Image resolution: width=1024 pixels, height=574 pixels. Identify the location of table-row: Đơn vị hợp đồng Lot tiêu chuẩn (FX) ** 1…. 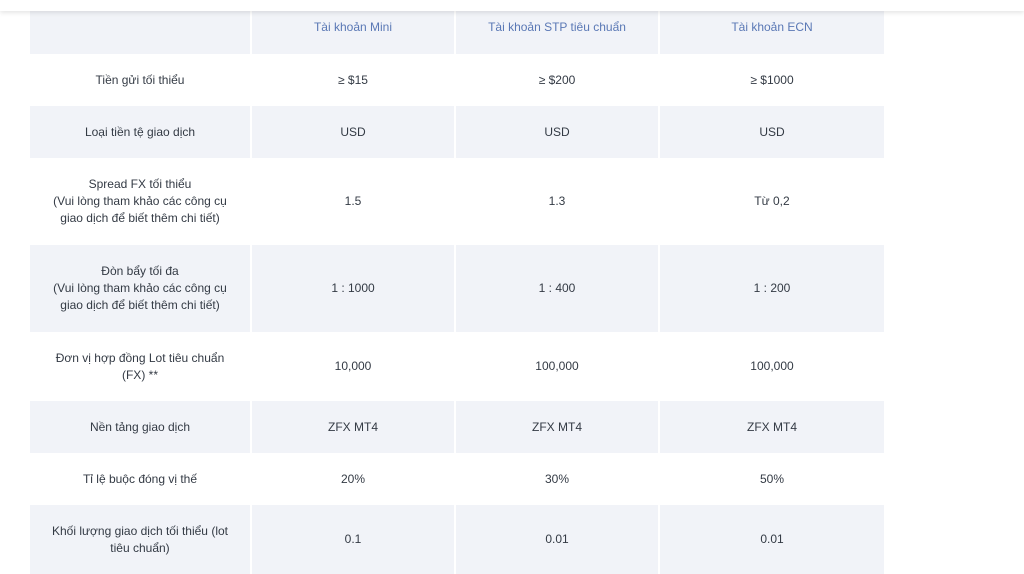
(457, 366).